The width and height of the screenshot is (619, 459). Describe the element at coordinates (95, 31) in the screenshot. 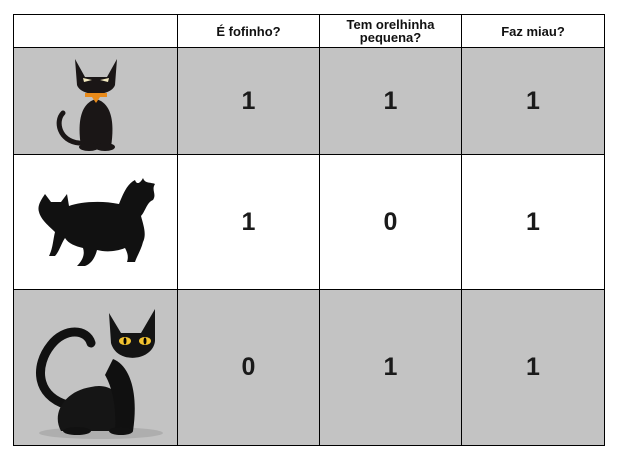

I see `header-empty-cell` at that location.